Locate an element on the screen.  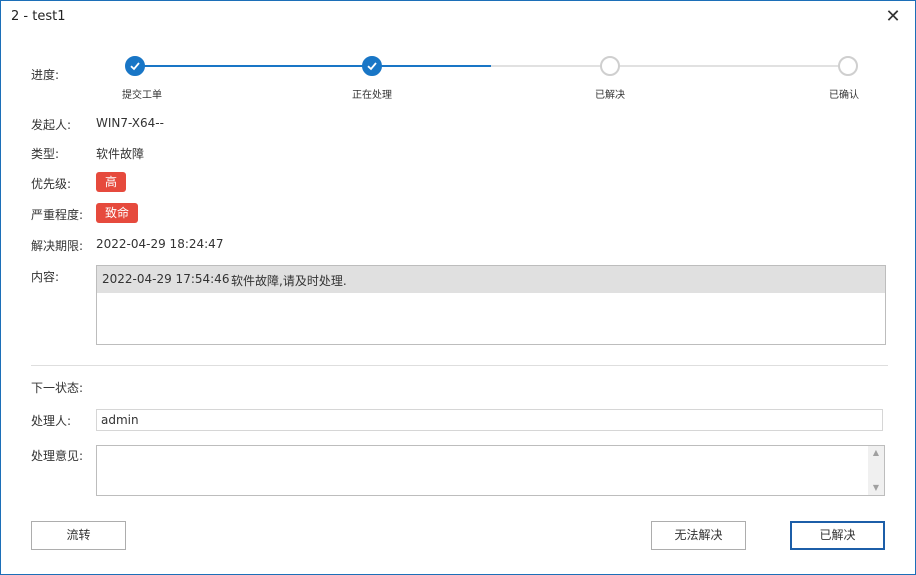
content-label: 内容: is located at coordinates (45, 277).